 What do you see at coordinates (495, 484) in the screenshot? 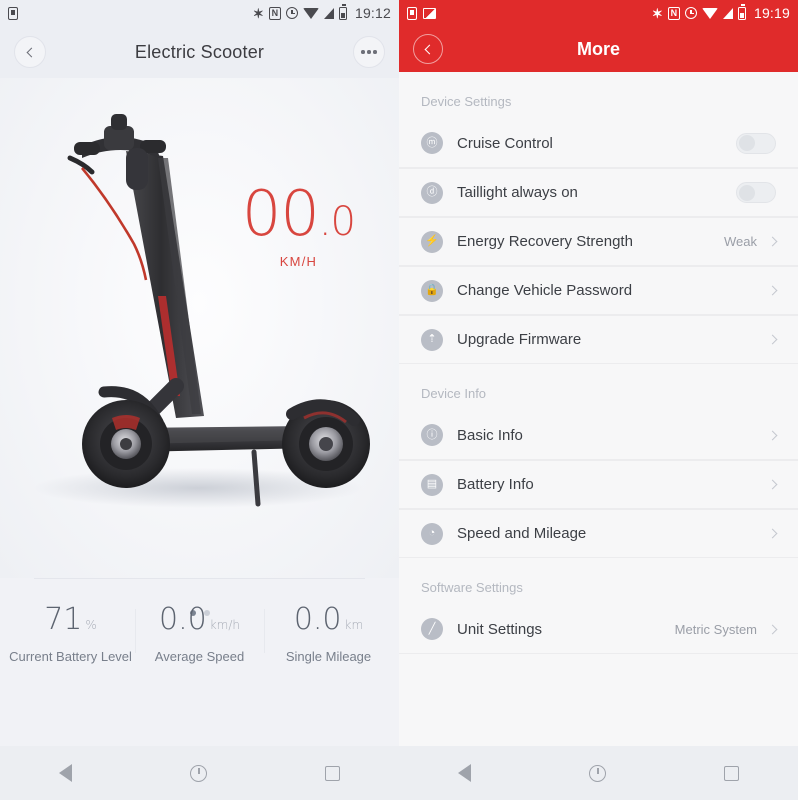
I see `setting-label: Battery Info` at bounding box center [495, 484].